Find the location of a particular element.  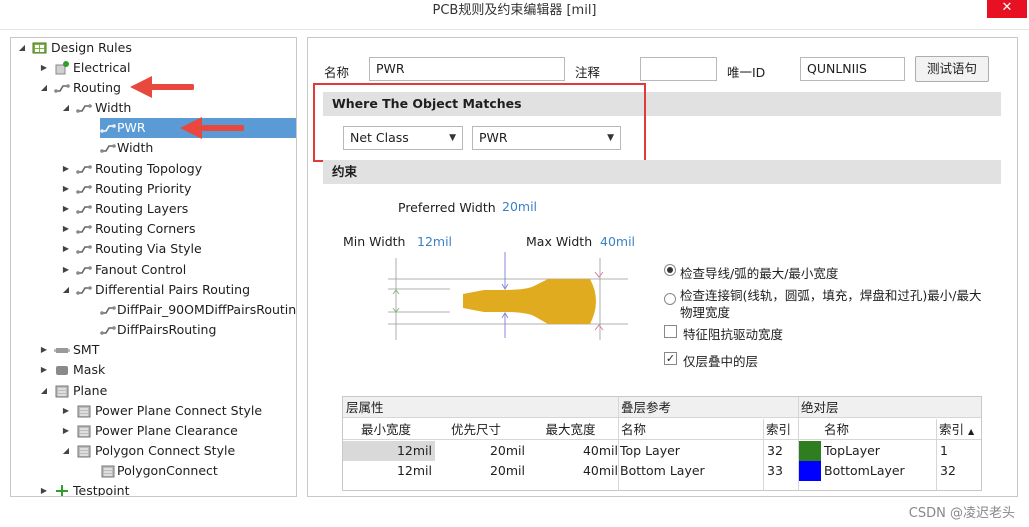

col-max-width: 最大宽度 is located at coordinates (570, 429).